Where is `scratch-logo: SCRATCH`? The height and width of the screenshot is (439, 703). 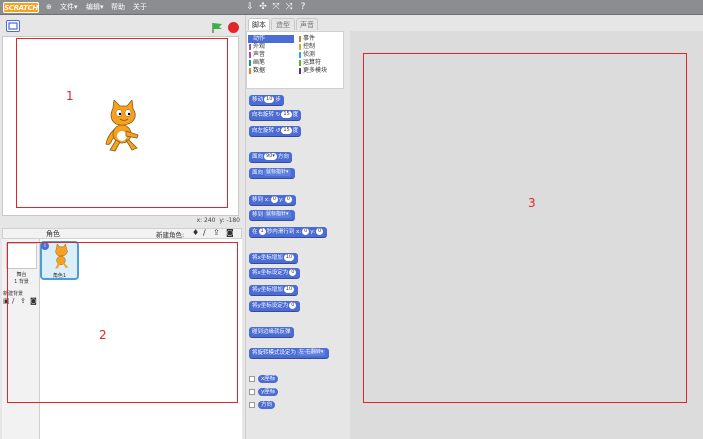
scratch-logo: SCRATCH is located at coordinates (21, 7).